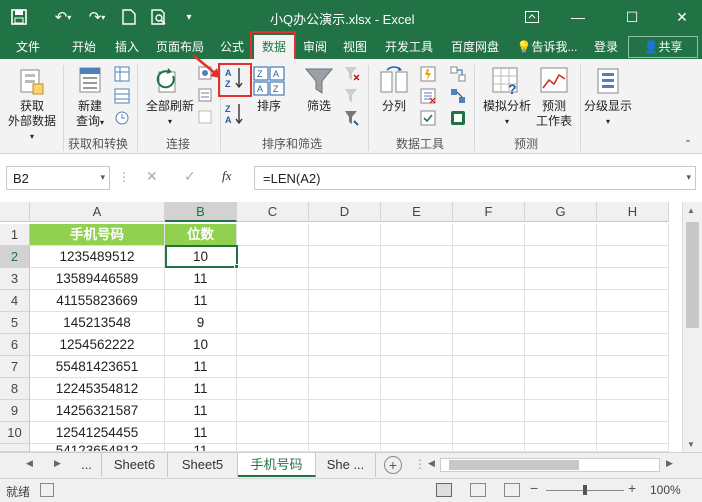 The height and width of the screenshot is (502, 702). What do you see at coordinates (15, 301) in the screenshot?
I see `row-header: 4` at bounding box center [15, 301].